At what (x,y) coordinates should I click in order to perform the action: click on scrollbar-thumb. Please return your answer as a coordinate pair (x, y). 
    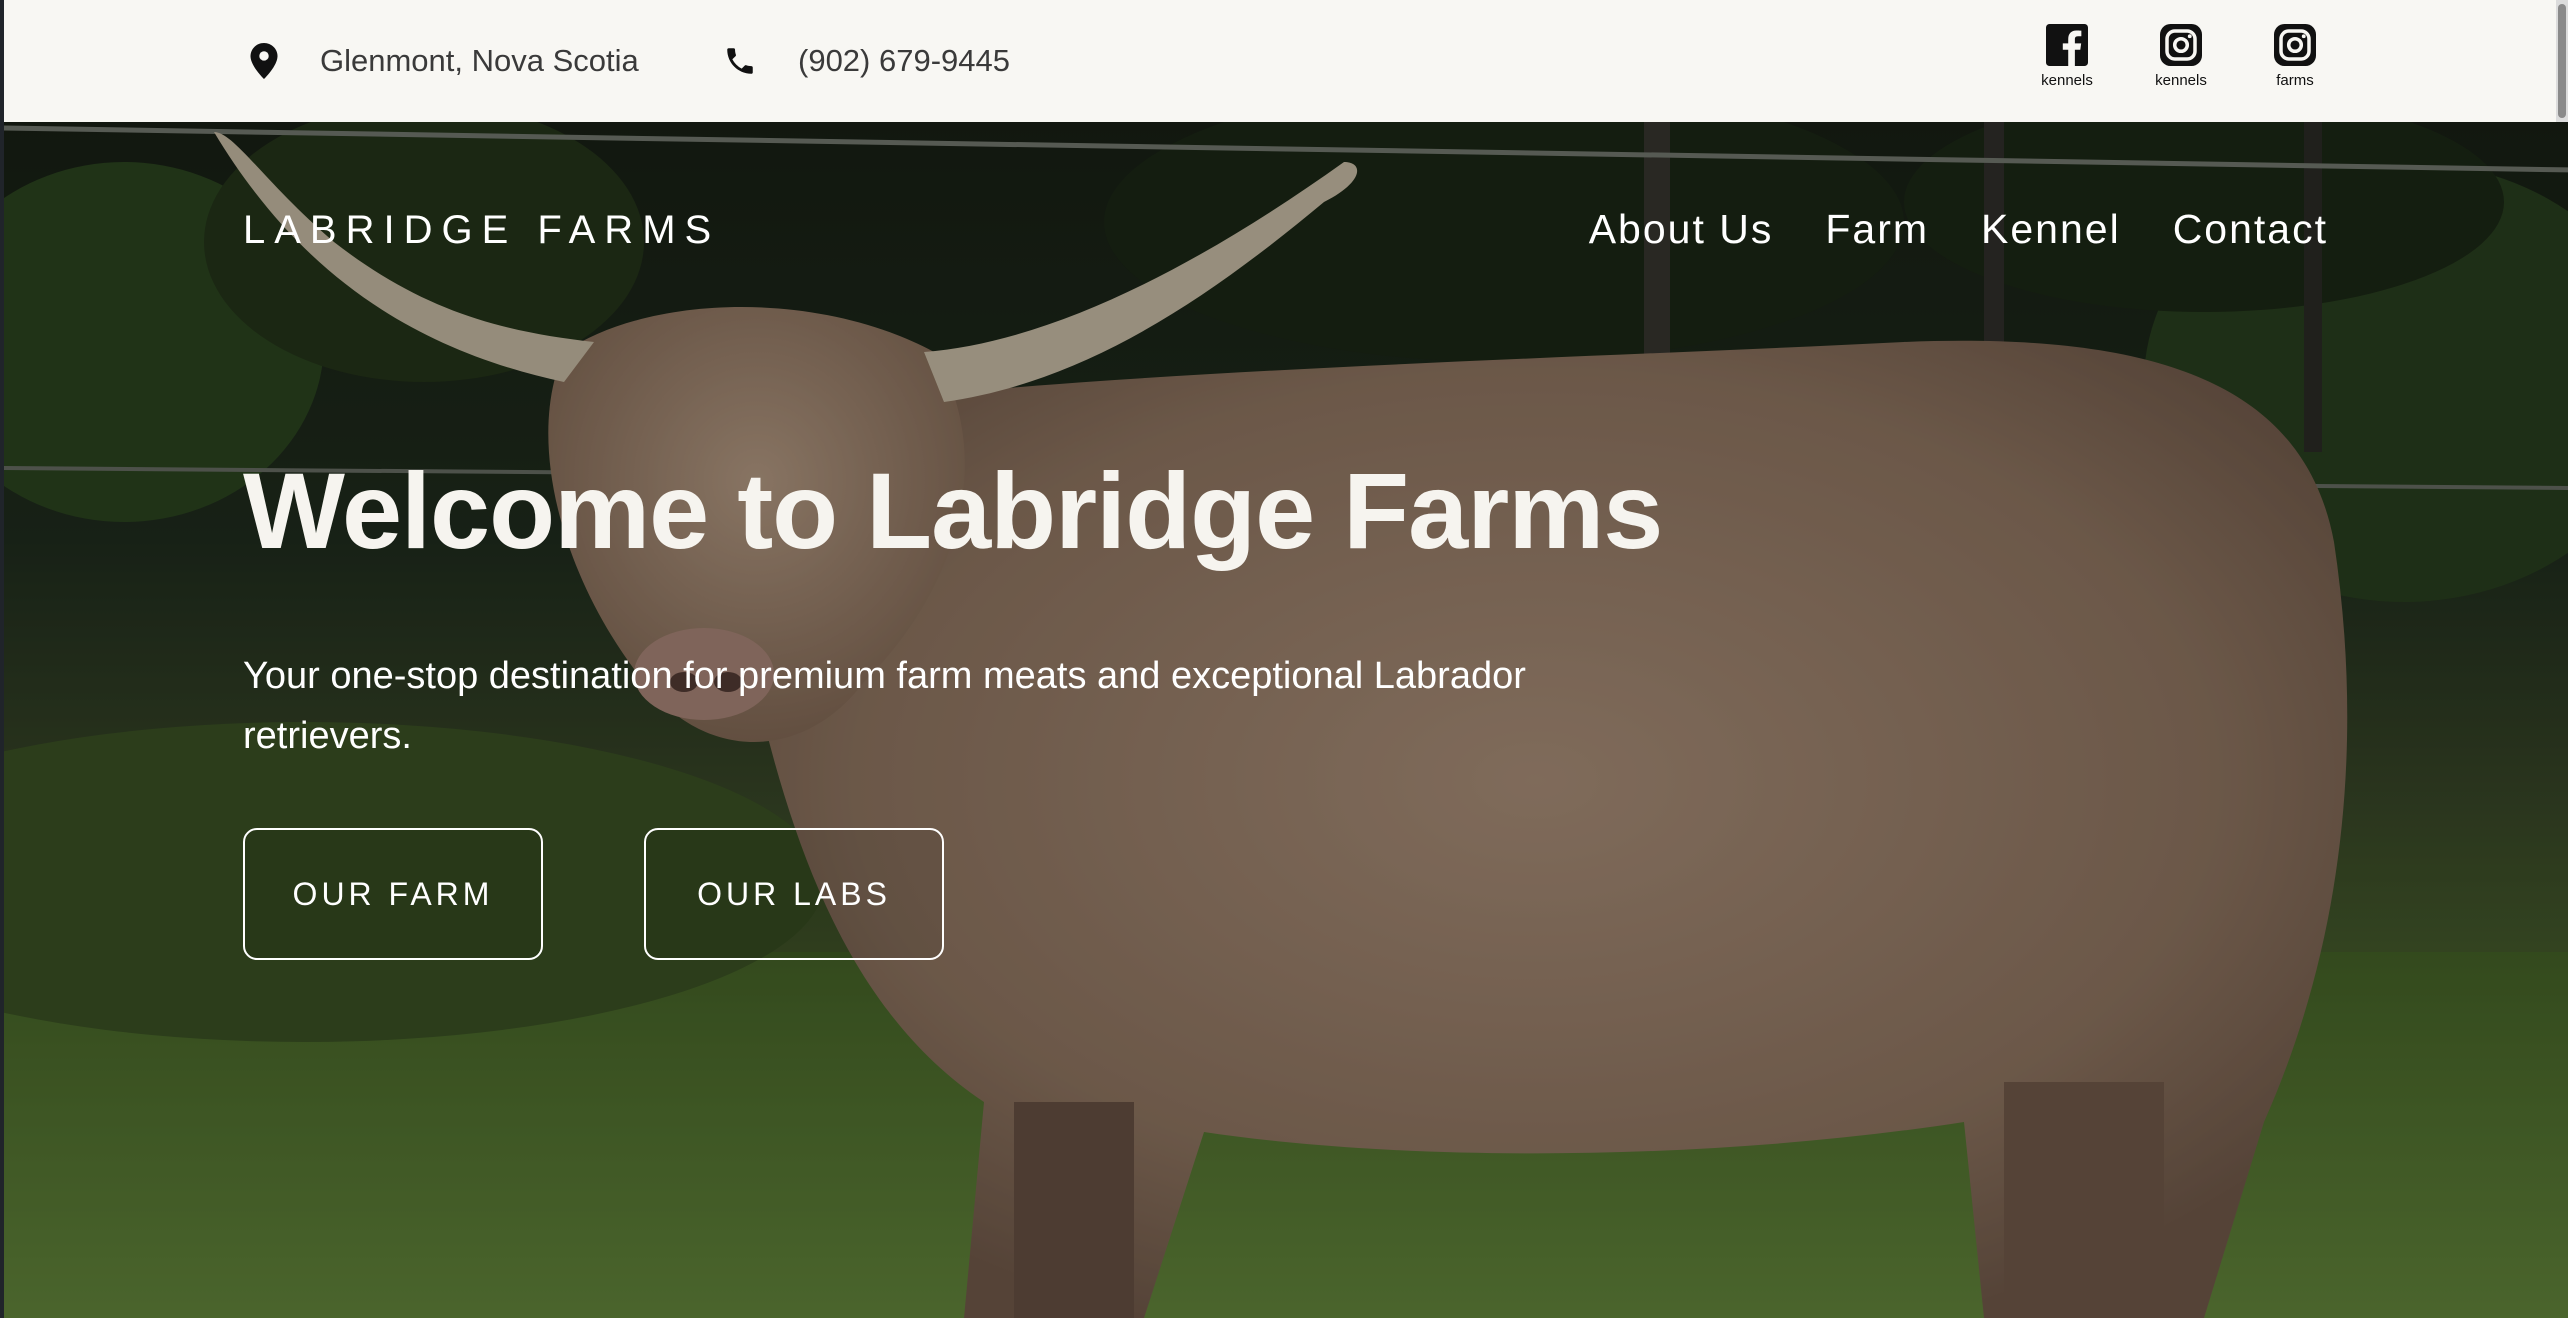
    Looking at the image, I should click on (2562, 61).